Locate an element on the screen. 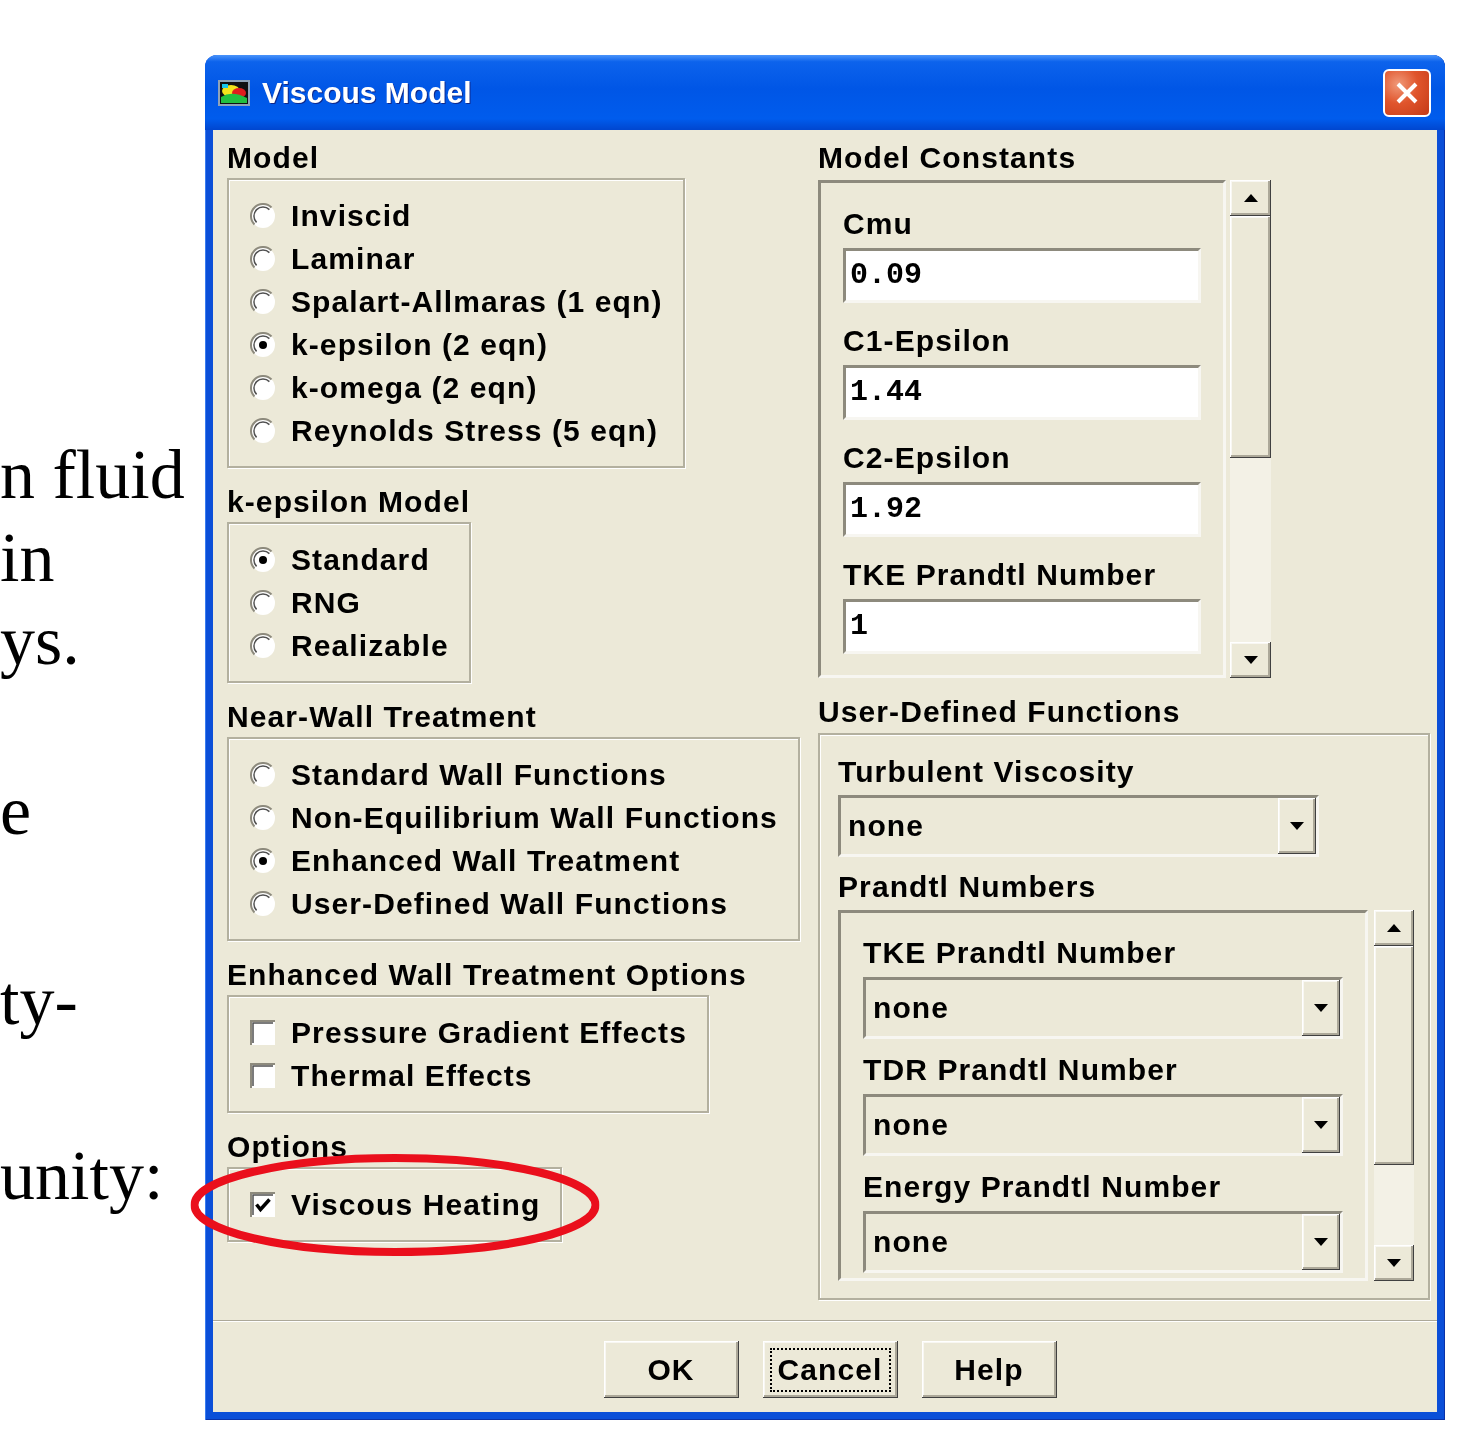 The height and width of the screenshot is (1431, 1464). radio-option: Reynolds Stress (5 eqn) is located at coordinates (454, 430).